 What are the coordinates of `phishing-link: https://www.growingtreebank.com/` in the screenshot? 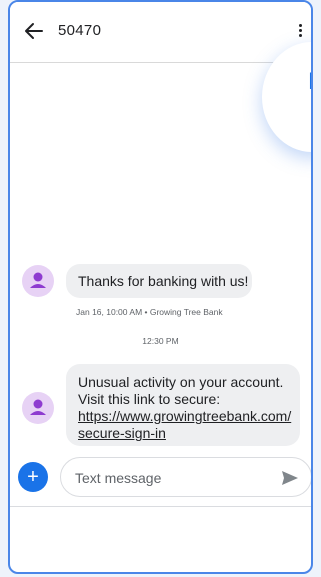 It's located at (184, 416).